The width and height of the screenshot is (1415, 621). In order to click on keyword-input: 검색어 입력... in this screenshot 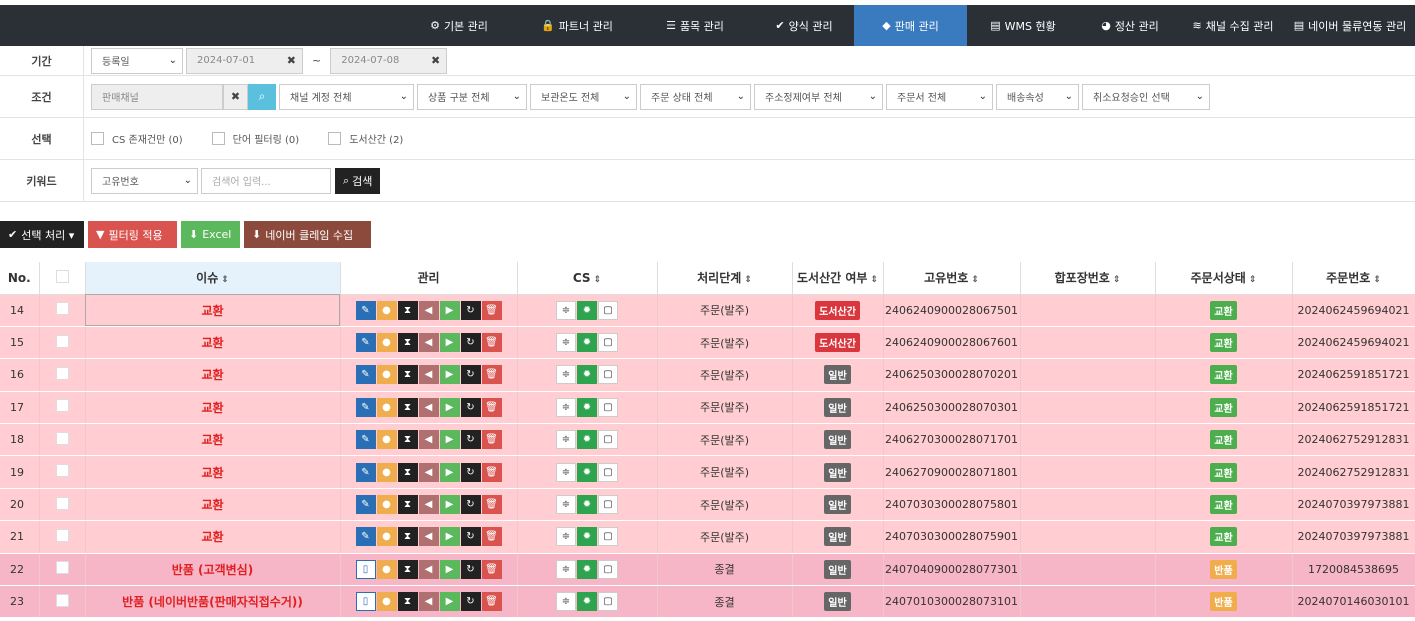, I will do `click(266, 180)`.